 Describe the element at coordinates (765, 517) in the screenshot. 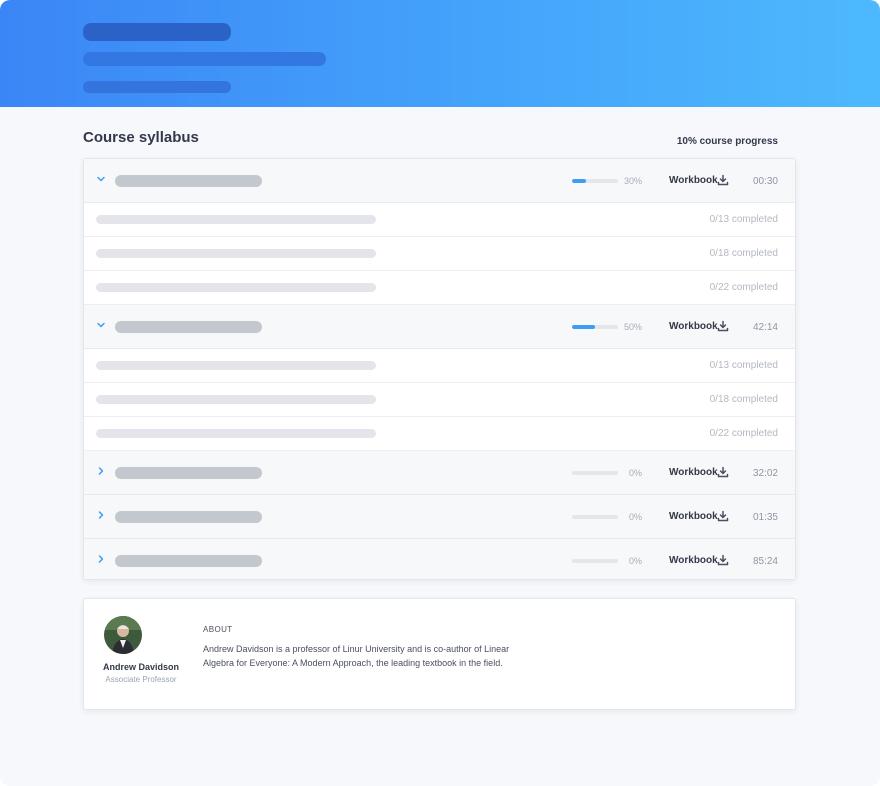

I see `module-duration: 01:35` at that location.